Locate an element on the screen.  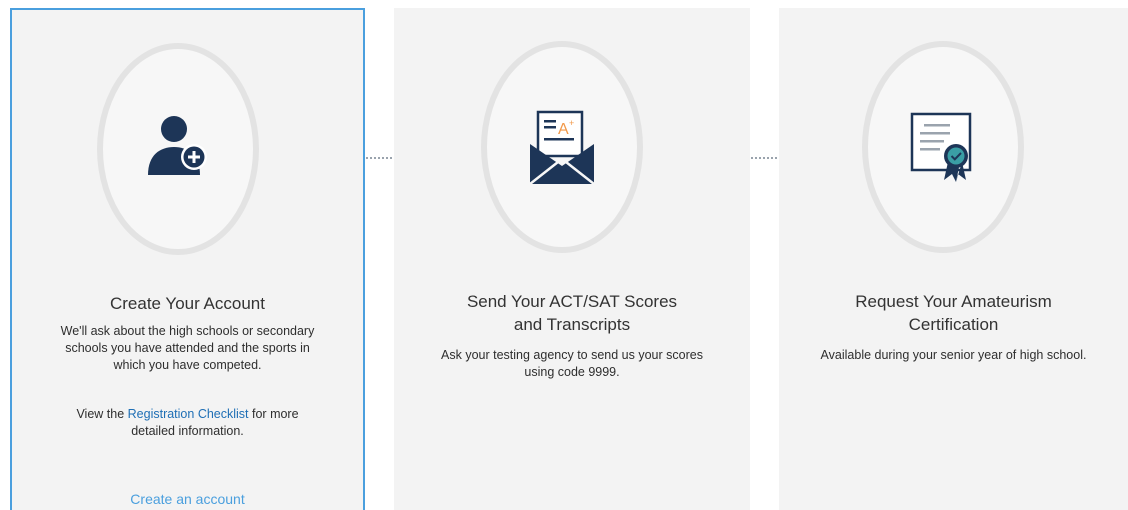
step-title: Create Your Account is located at coordinates (187, 303).